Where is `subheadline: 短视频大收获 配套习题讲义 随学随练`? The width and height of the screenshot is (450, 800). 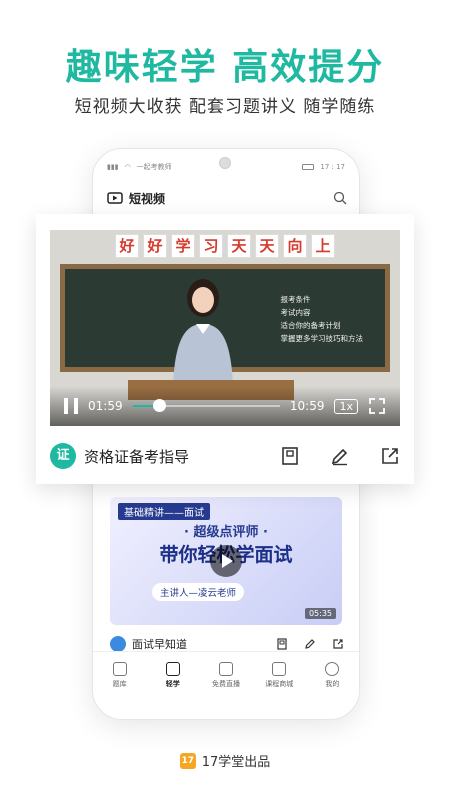
subheadline: 短视频大收获 配套习题讲义 随学随练 is located at coordinates (225, 107).